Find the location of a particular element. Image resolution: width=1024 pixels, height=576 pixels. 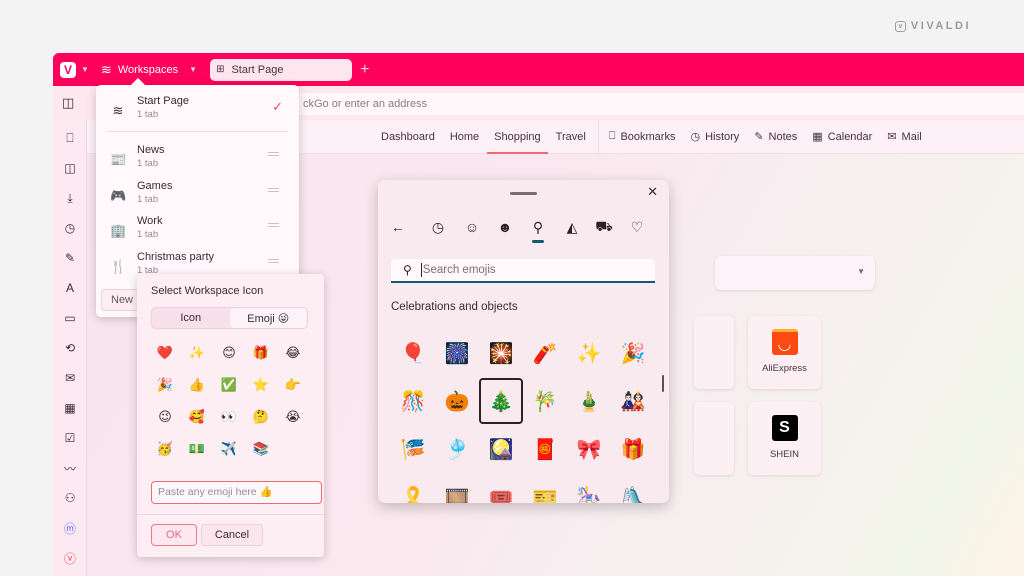

emoji-cell: 🎗️ is located at coordinates (413, 489).